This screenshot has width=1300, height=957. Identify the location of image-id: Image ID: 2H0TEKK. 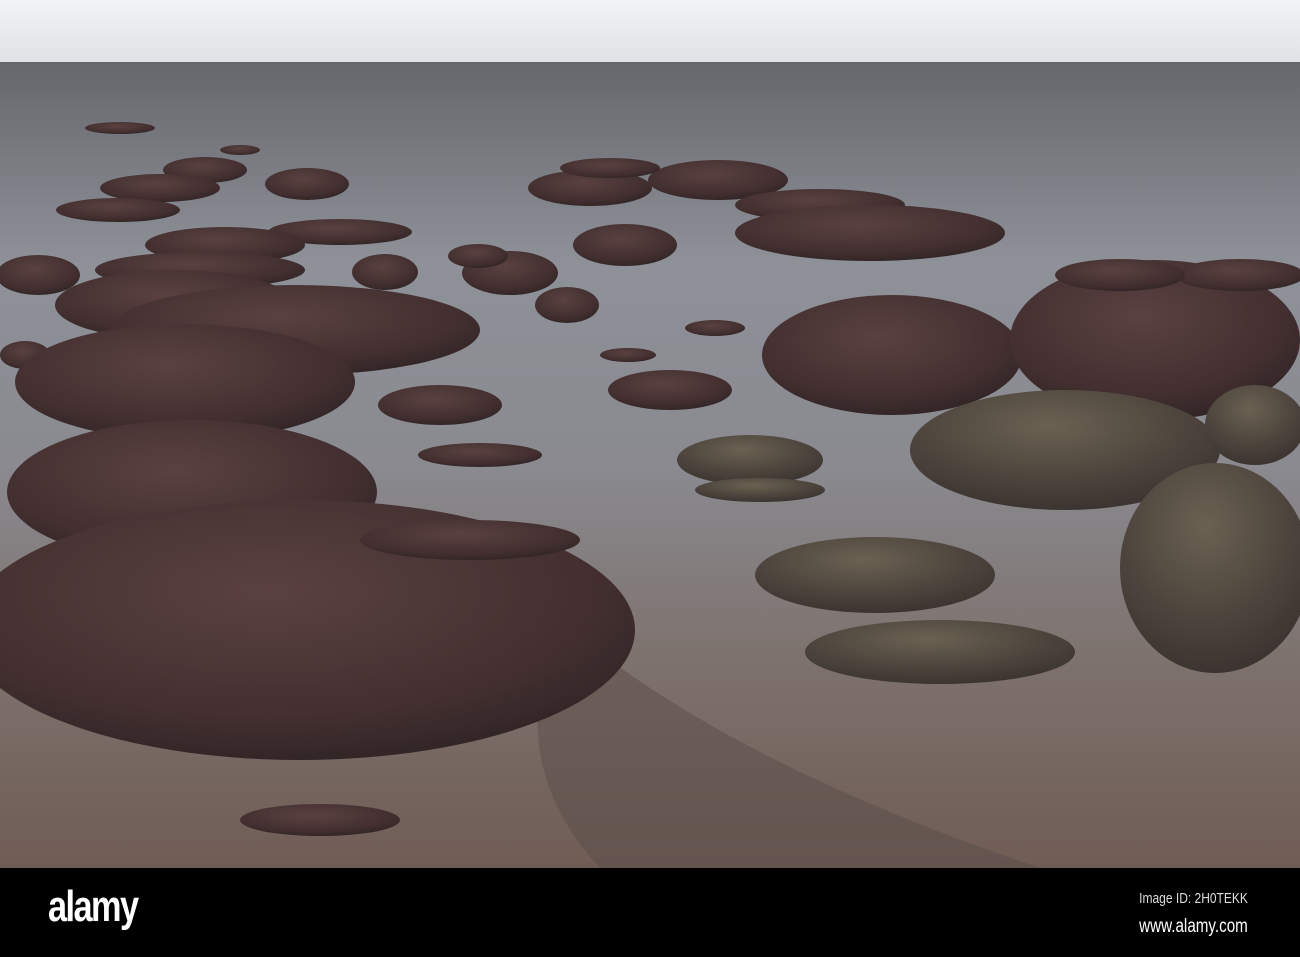
(1193, 898).